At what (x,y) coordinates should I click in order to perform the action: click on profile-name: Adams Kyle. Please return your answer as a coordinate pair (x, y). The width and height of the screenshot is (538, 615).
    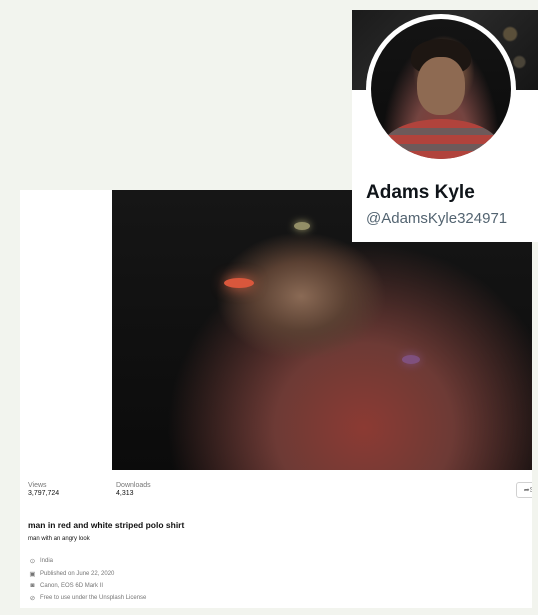
    Looking at the image, I should click on (420, 192).